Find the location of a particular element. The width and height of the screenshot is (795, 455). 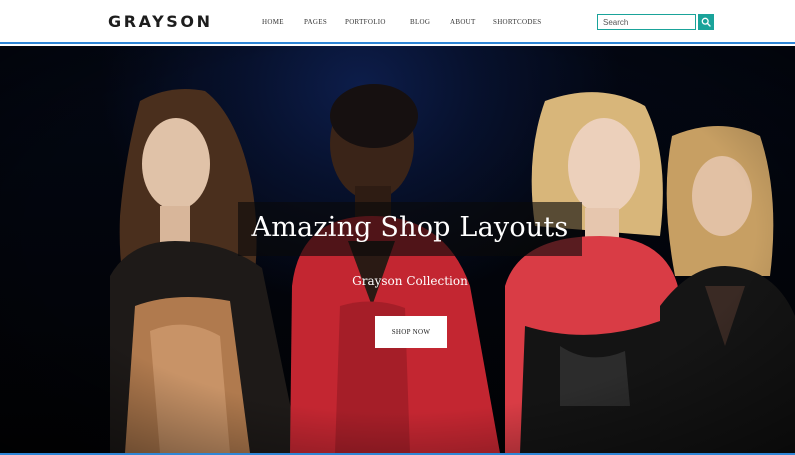

search-button is located at coordinates (706, 22).